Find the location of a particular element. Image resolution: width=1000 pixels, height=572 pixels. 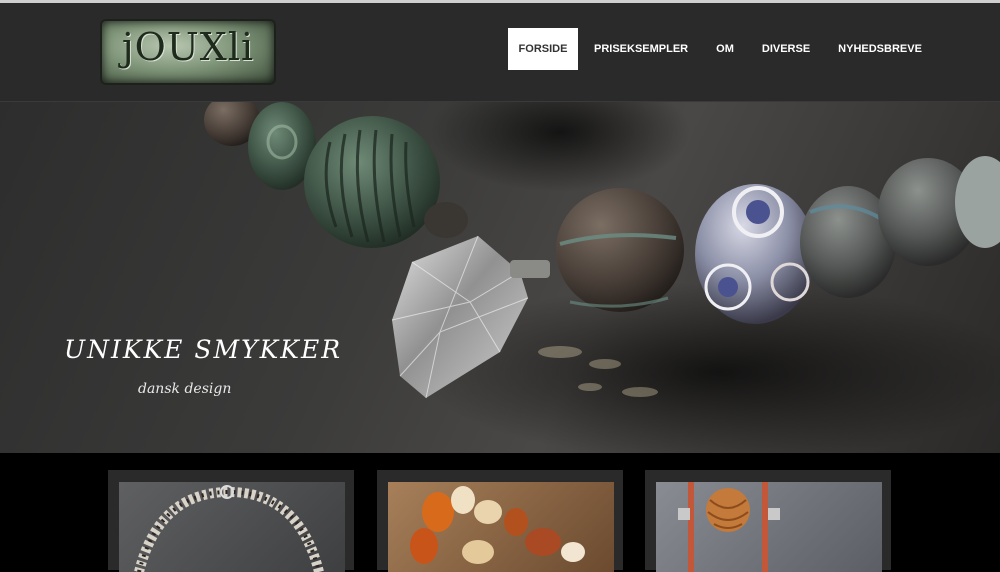

product-card-earrings is located at coordinates (768, 521).